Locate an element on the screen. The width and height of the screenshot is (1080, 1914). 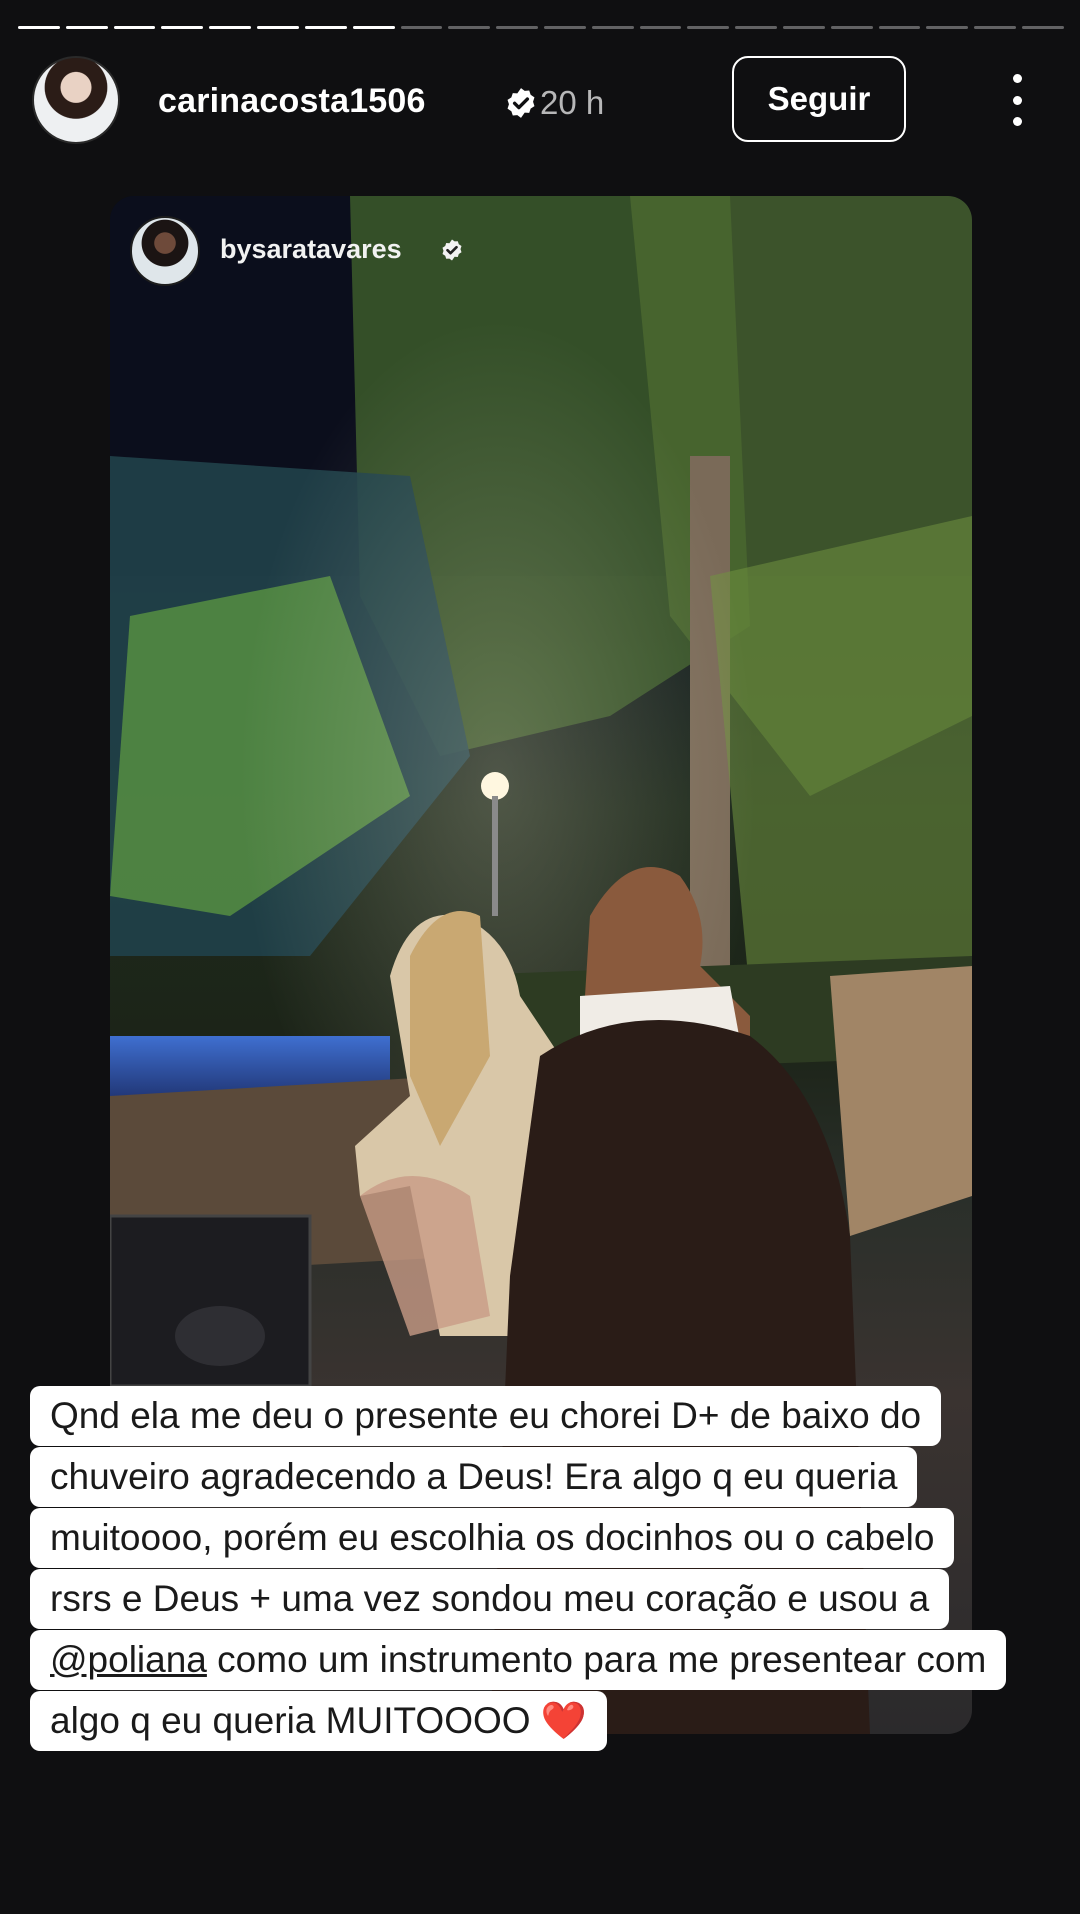
more-options-icon is located at coordinates (1017, 100).